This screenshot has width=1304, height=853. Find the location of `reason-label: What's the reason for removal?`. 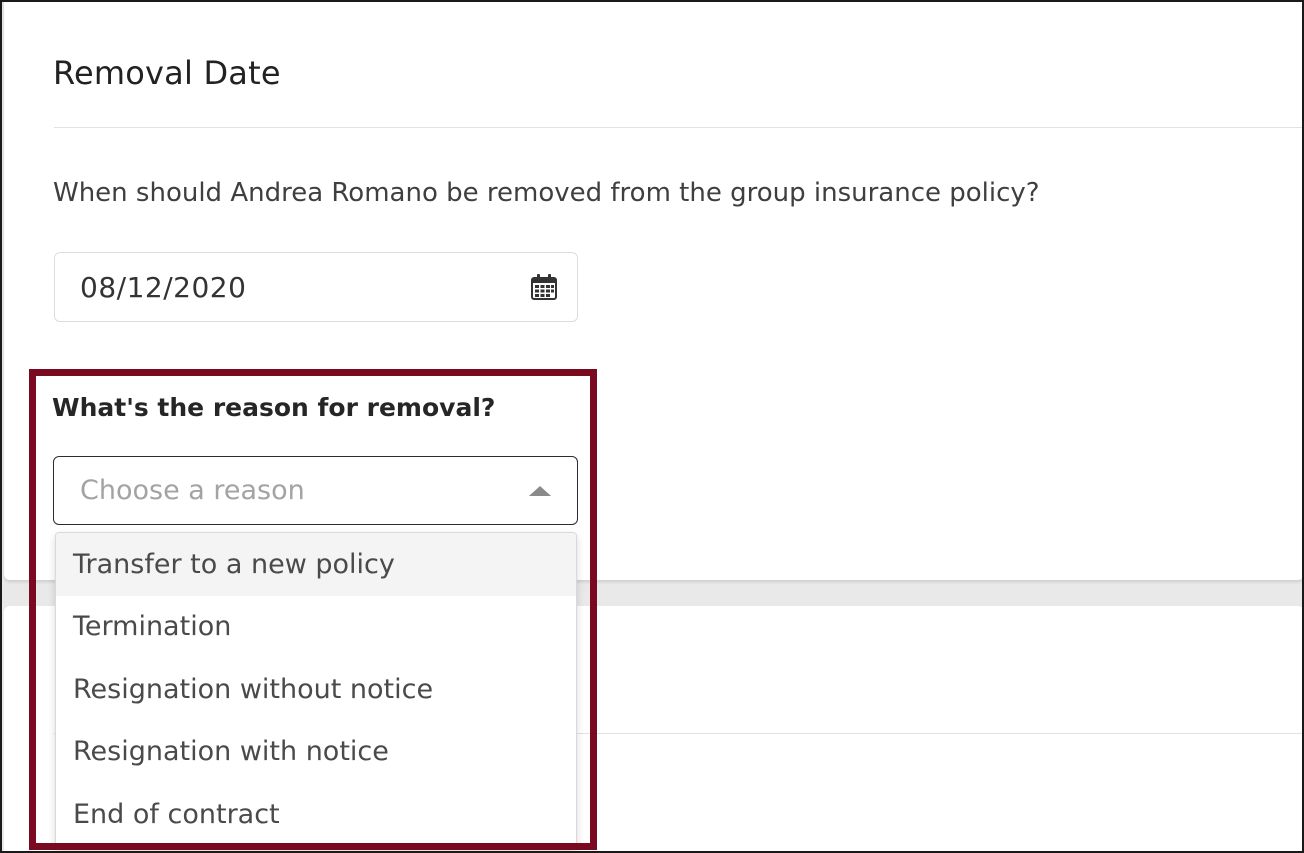

reason-label: What's the reason for removal? is located at coordinates (274, 407).